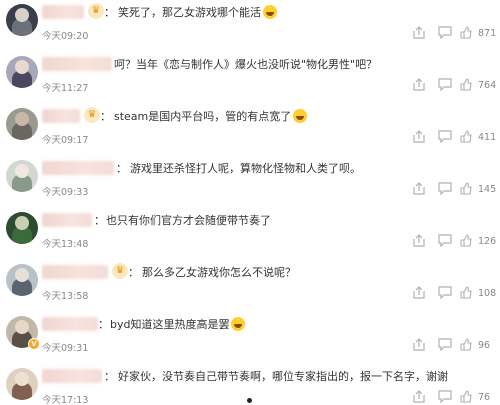  I want to click on comment-text: 呵？当年《恋与制作人》爆火也没听说"物化男性"吧？, so click(246, 64).